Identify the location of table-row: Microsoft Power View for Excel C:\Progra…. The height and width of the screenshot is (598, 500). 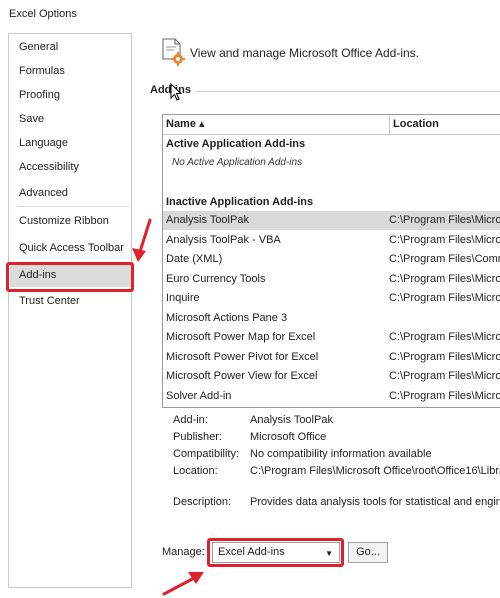
(331, 376).